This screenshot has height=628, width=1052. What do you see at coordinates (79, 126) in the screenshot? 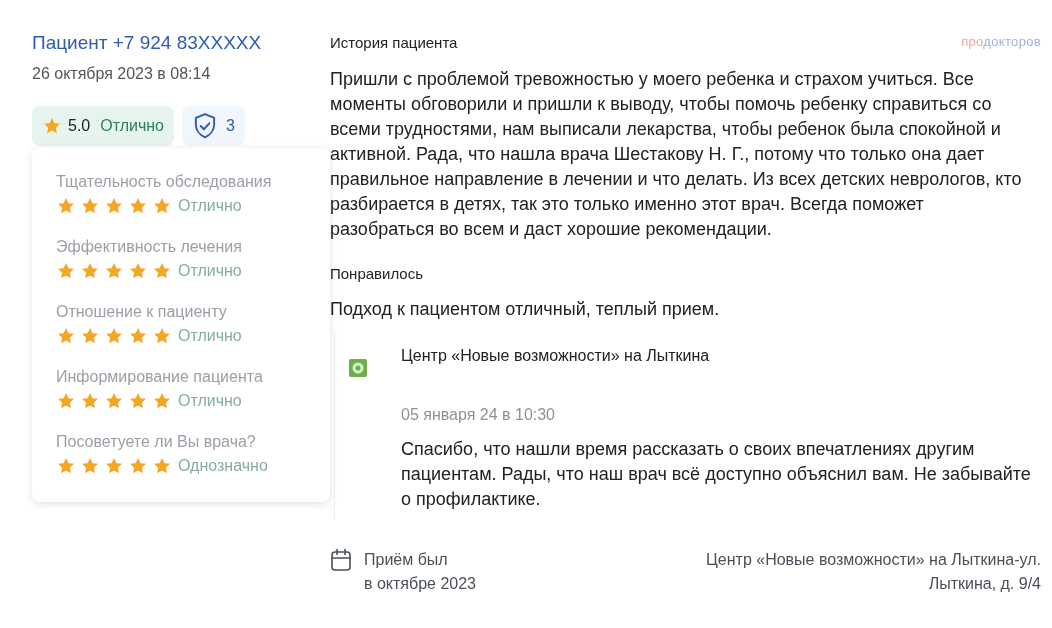
I see `rating-score: 5.0` at bounding box center [79, 126].